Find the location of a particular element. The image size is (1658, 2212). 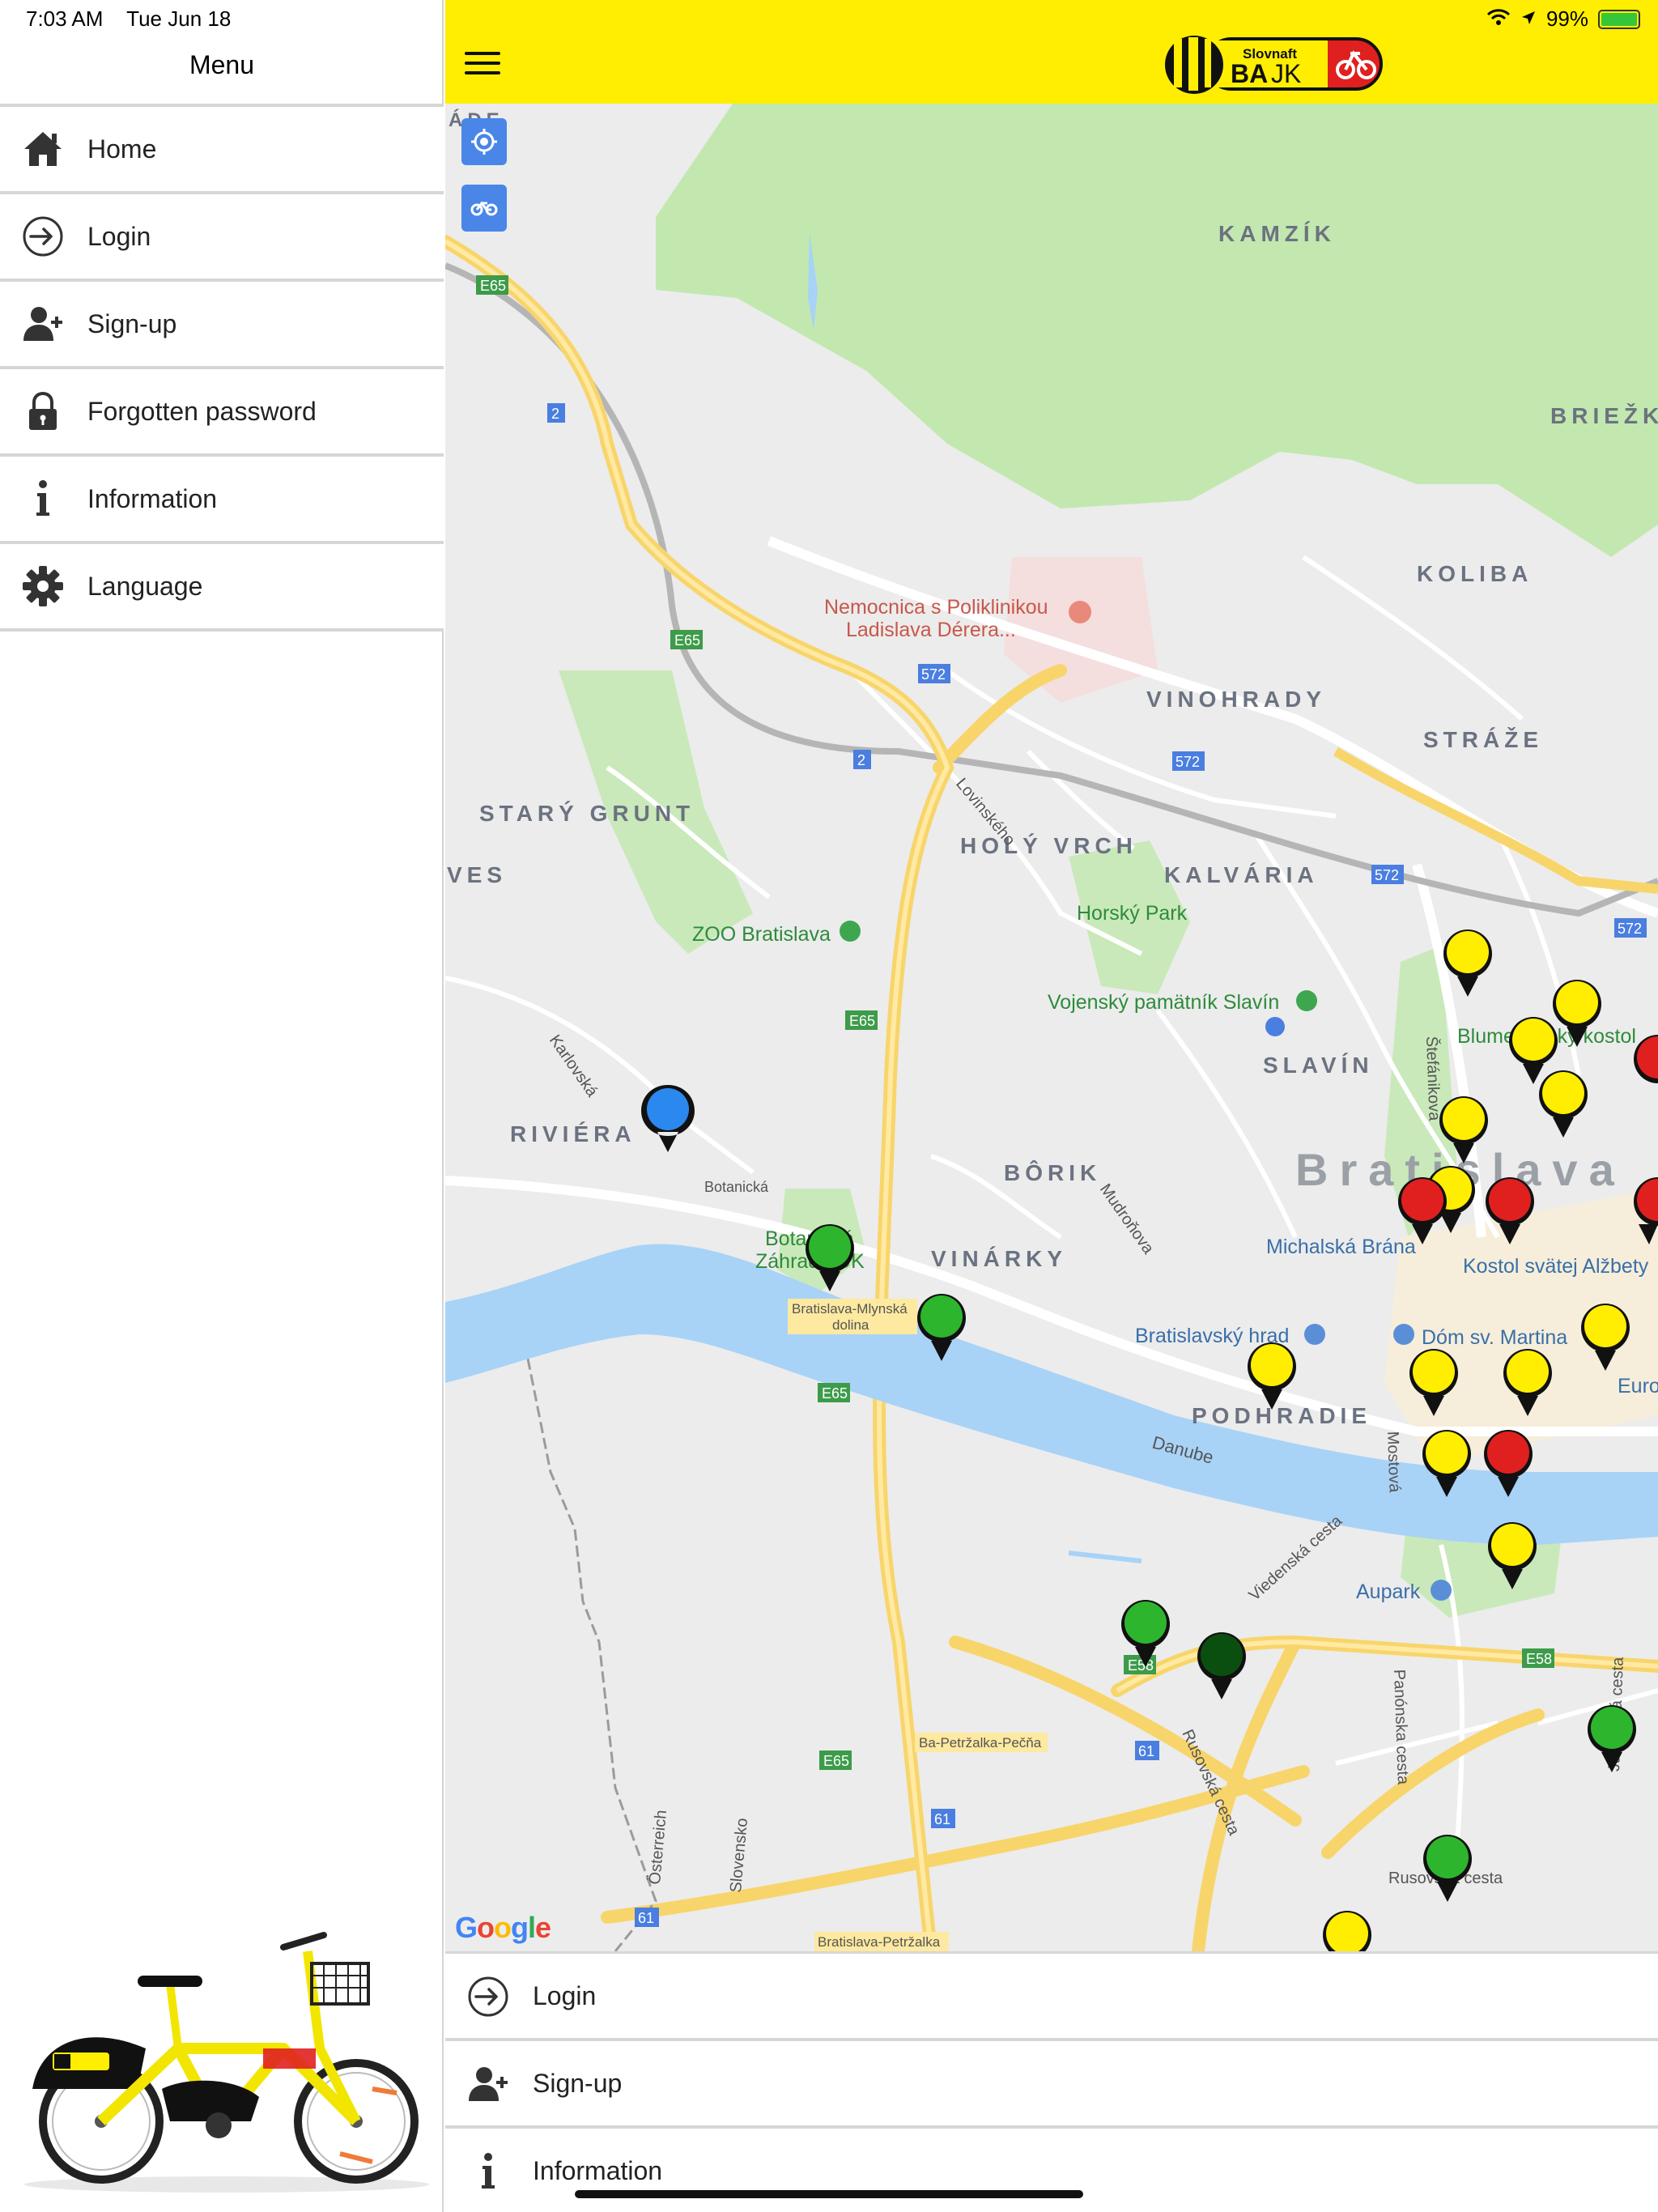

crosshair-icon is located at coordinates (484, 142).